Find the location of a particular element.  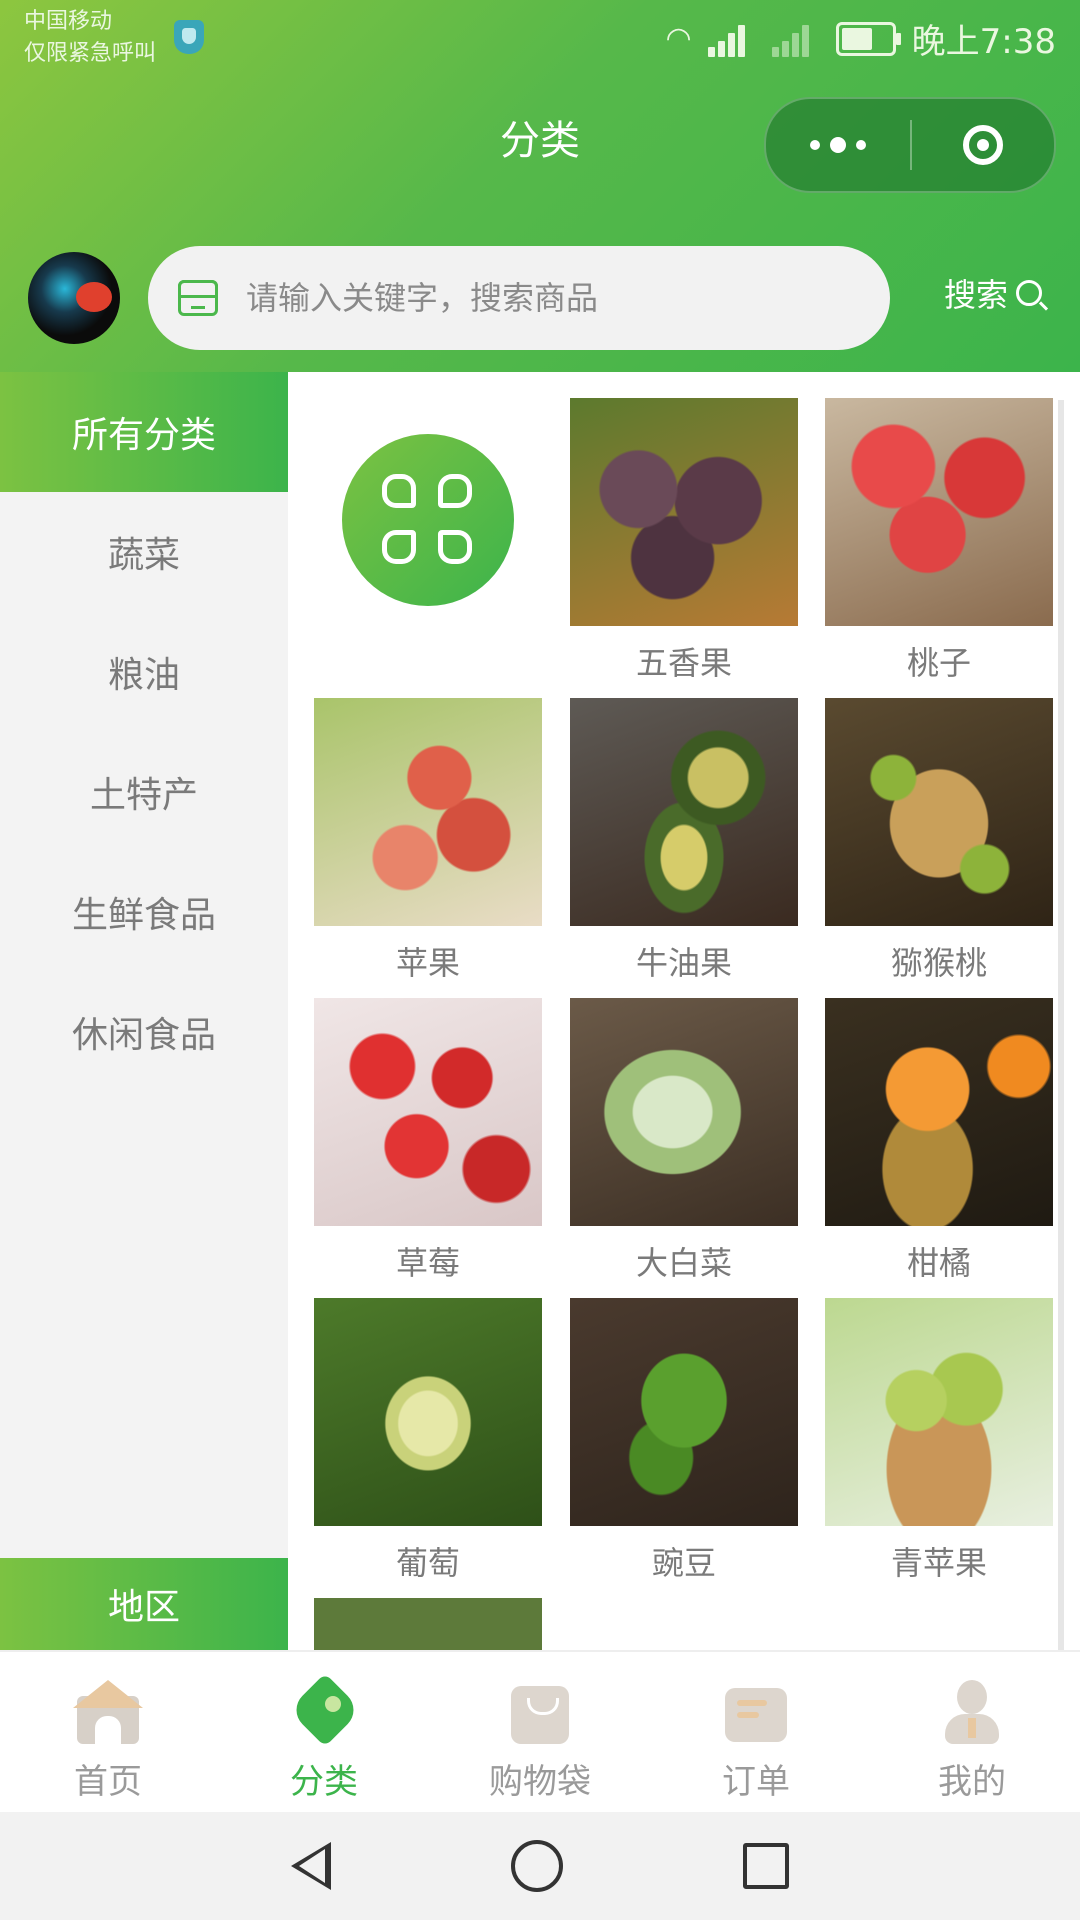

carrot-image is located at coordinates (428, 1624).